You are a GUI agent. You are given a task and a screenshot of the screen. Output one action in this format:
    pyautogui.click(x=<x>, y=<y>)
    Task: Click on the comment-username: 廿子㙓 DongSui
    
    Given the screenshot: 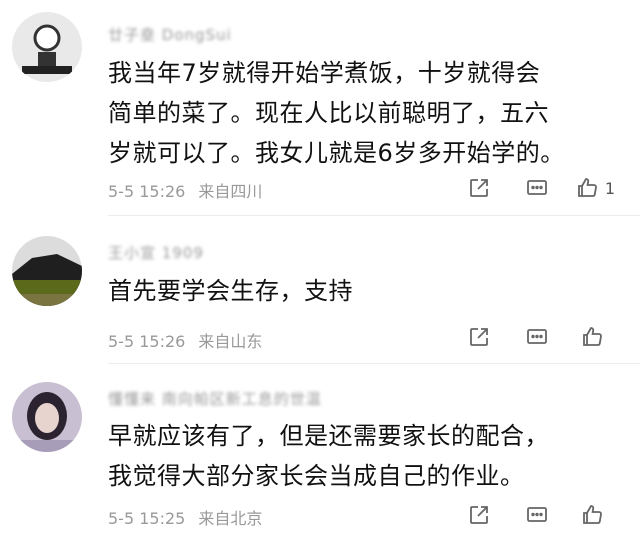 What is the action you would take?
    pyautogui.click(x=170, y=34)
    